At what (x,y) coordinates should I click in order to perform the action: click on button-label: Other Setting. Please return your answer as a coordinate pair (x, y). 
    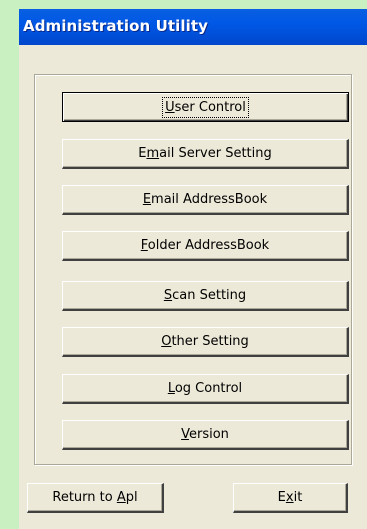
    Looking at the image, I should click on (205, 341).